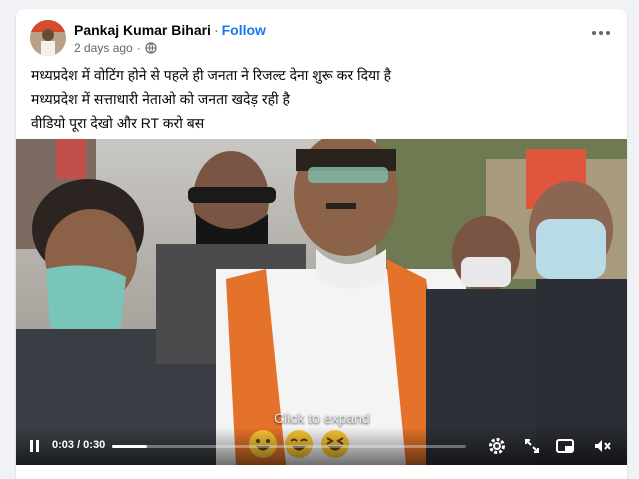 Image resolution: width=639 pixels, height=479 pixels. What do you see at coordinates (79, 445) in the screenshot?
I see `video-time: 0:03 / 0:30` at bounding box center [79, 445].